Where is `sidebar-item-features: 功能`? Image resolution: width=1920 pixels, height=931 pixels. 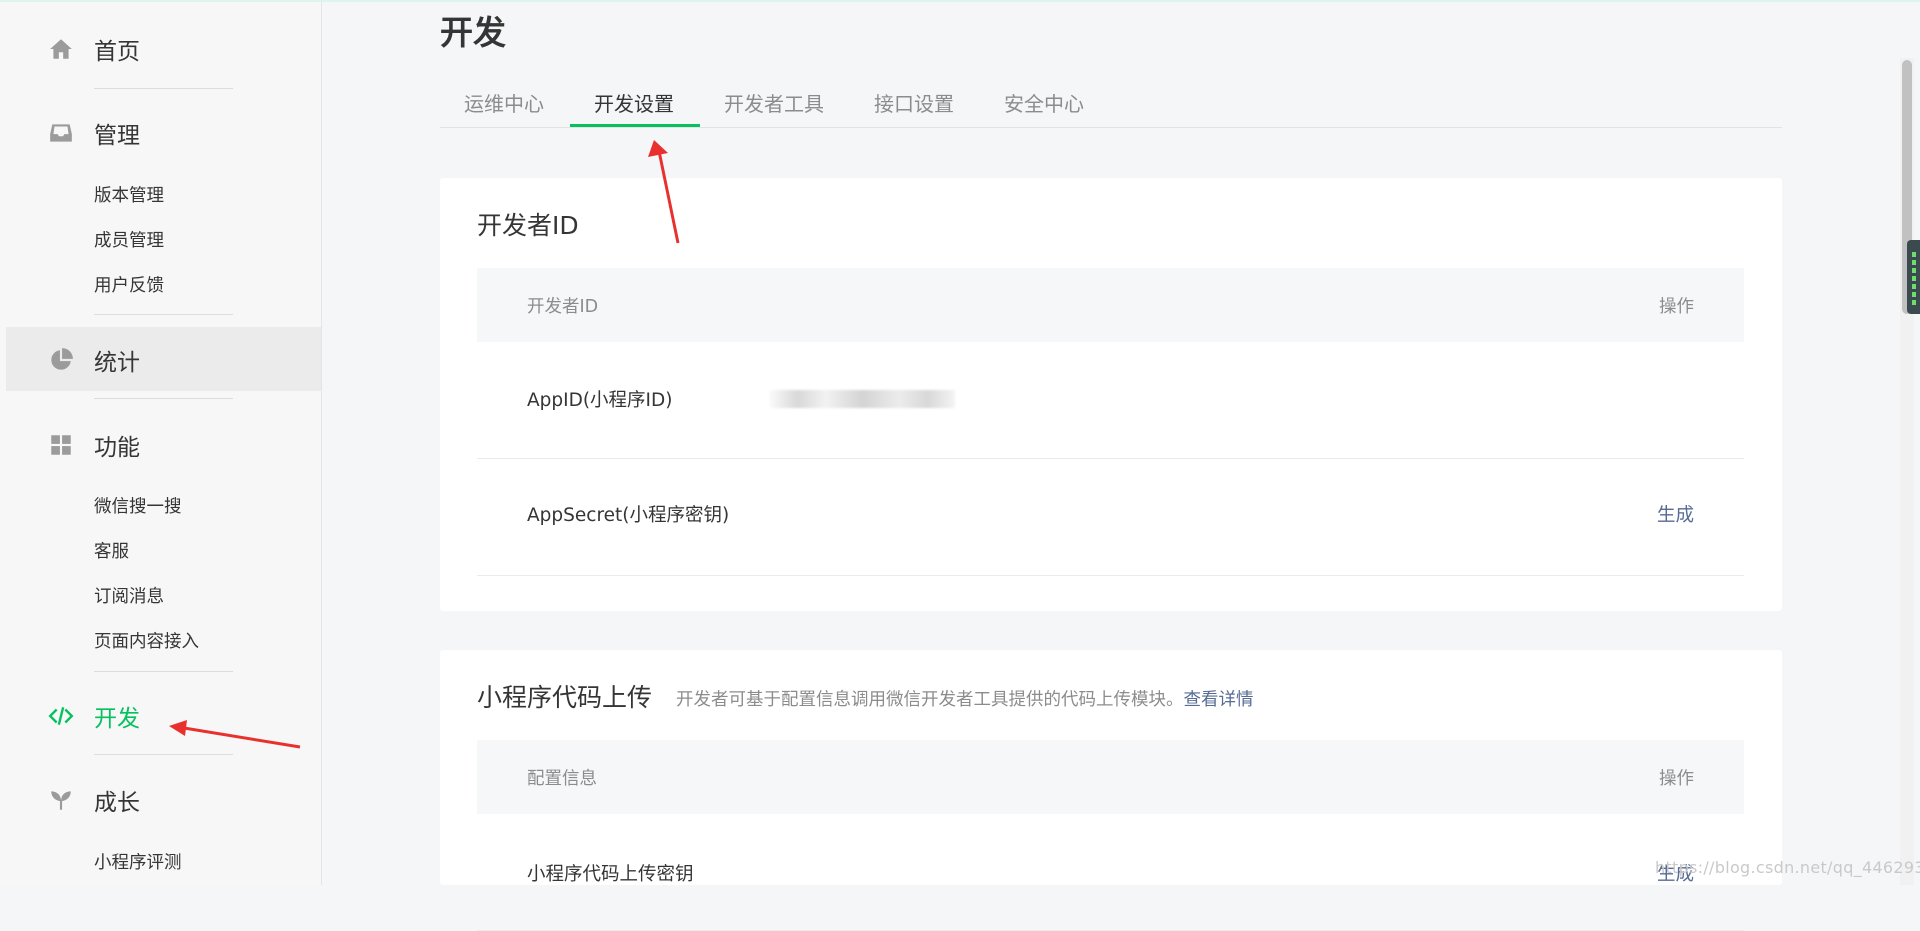 sidebar-item-features: 功能 is located at coordinates (160, 444).